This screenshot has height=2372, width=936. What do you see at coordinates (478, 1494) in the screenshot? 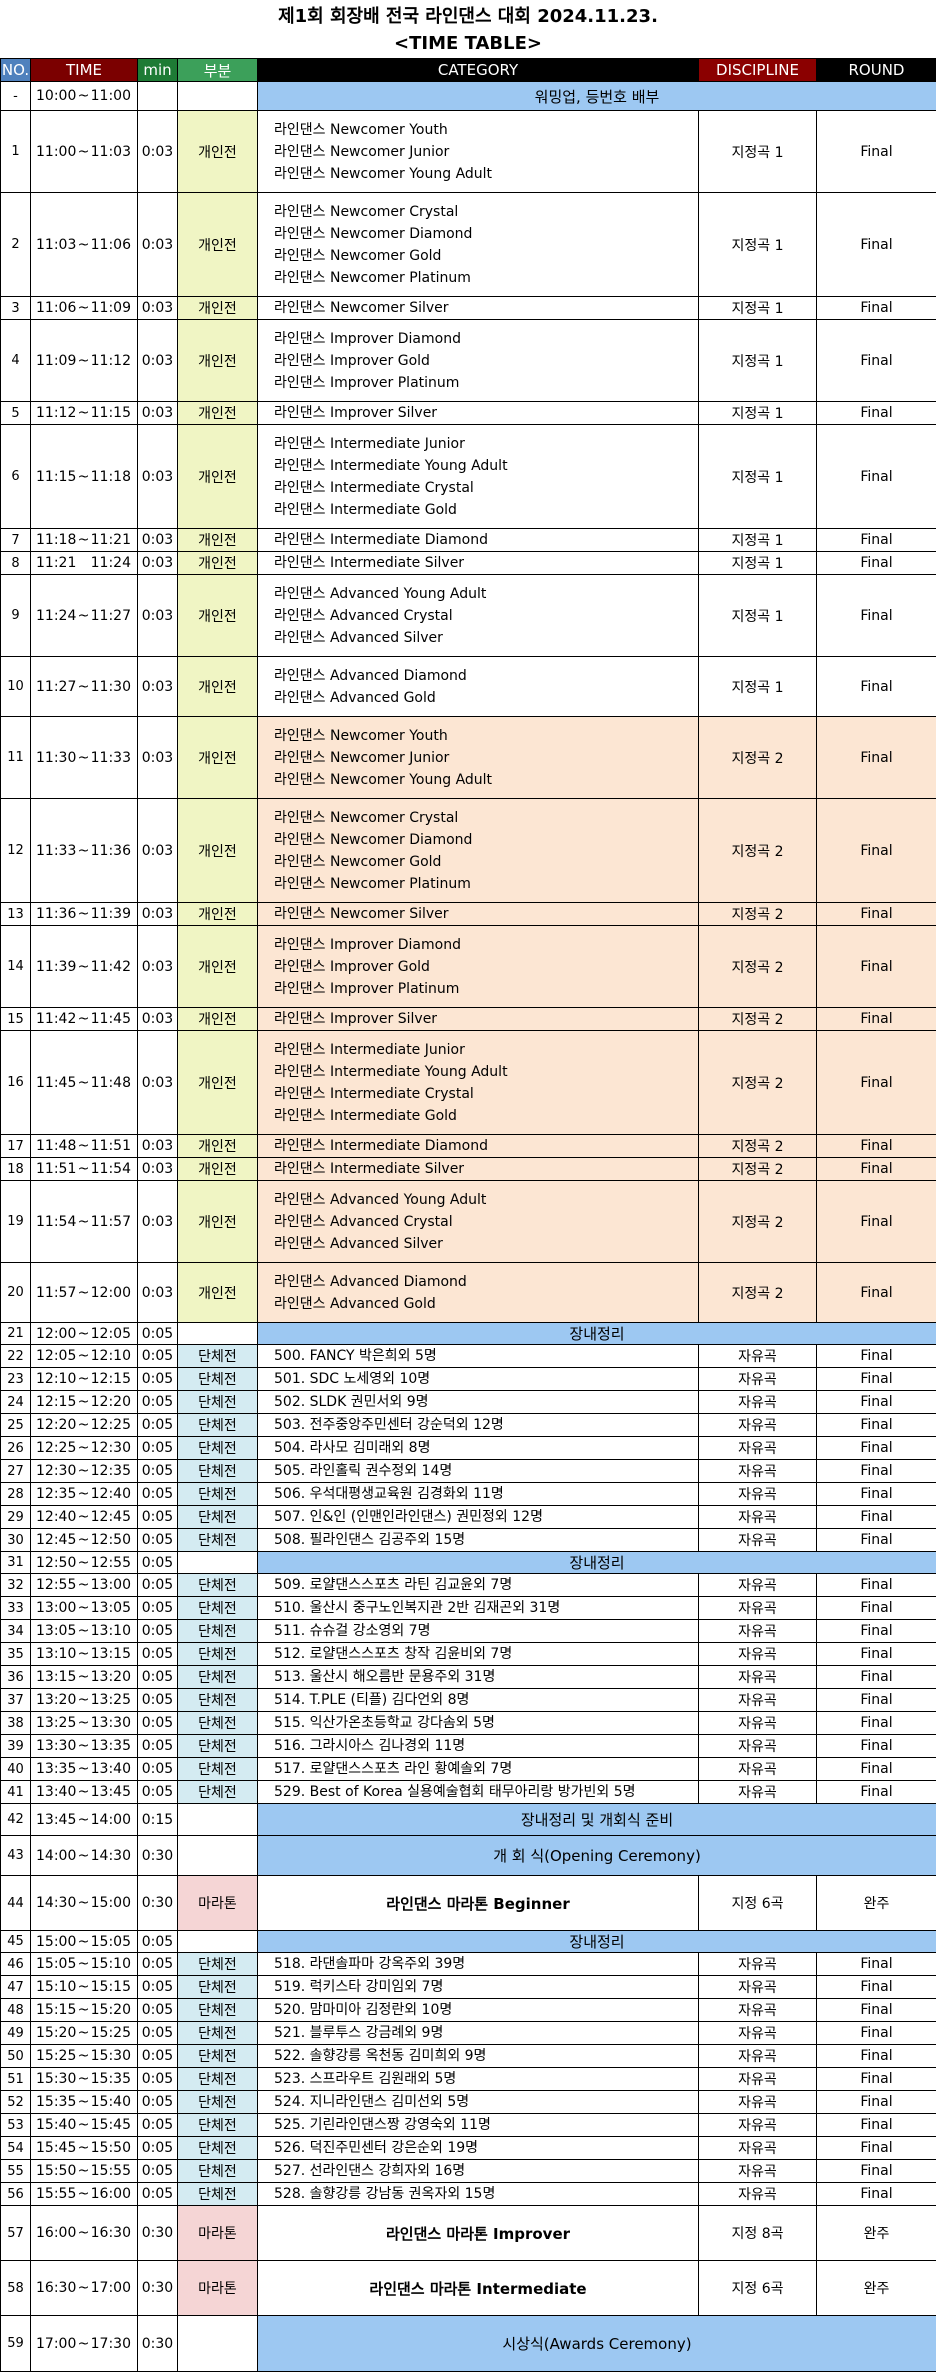
I see `category: 506. 우석대평생교육원 김경화외 11명` at bounding box center [478, 1494].